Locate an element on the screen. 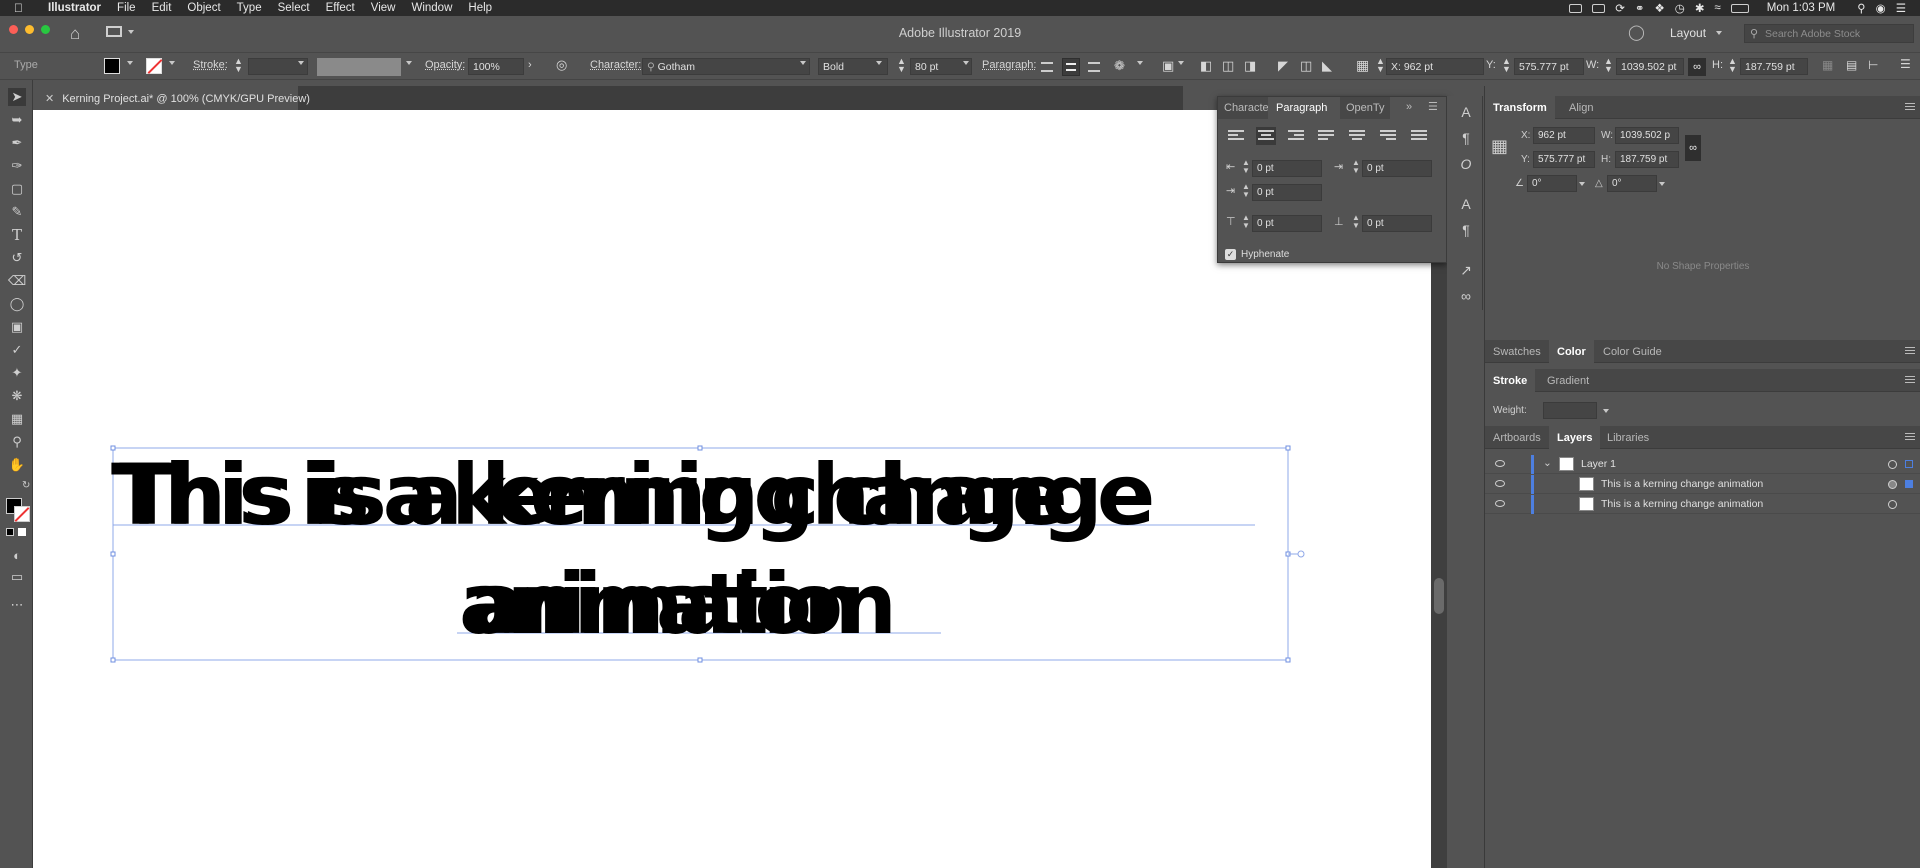 The width and height of the screenshot is (1920, 868). opacity-label: Opacity: is located at coordinates (445, 65).